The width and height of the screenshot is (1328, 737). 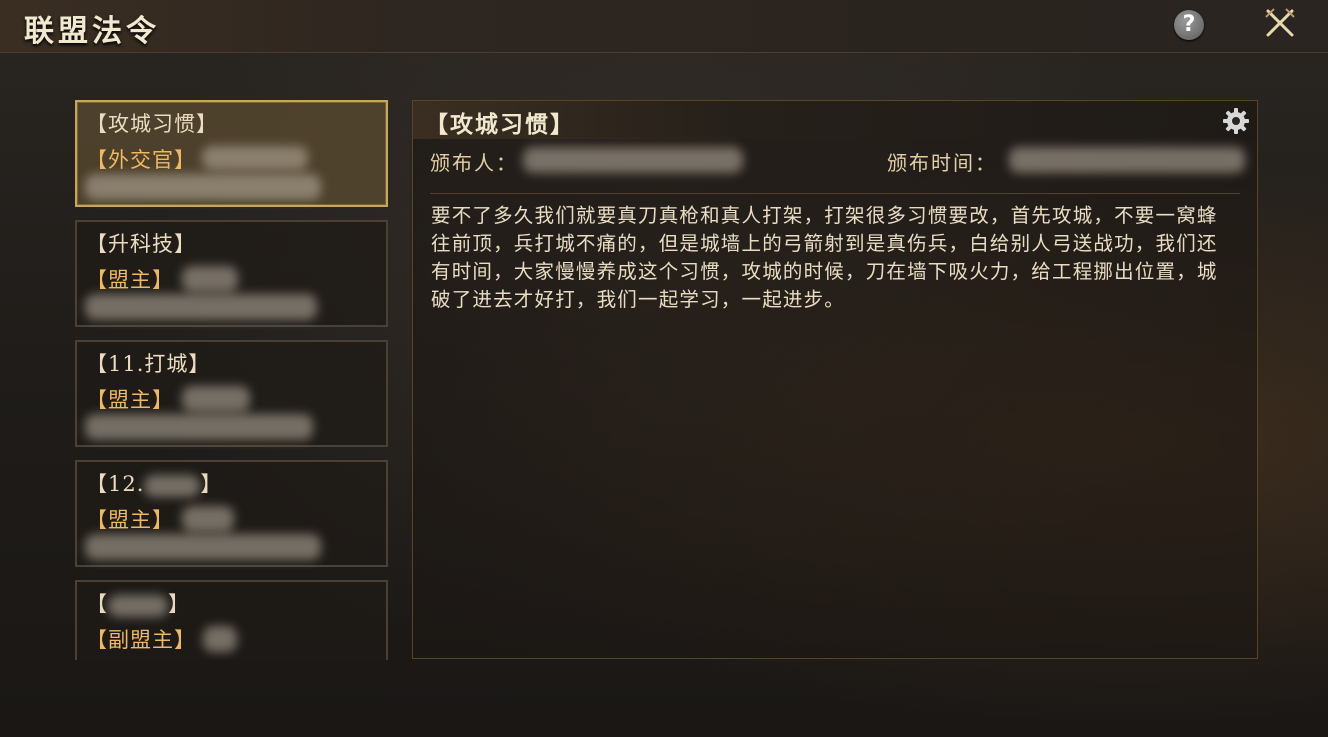 I want to click on decree-title: 【升科技】, so click(x=141, y=244).